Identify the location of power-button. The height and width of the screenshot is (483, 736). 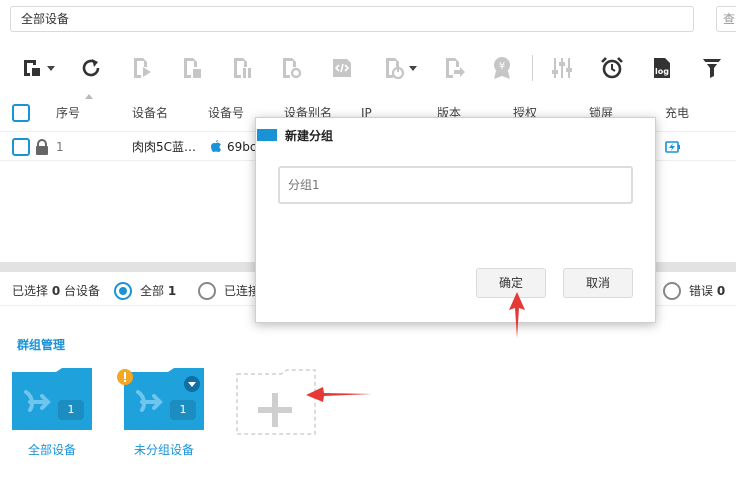
(400, 68).